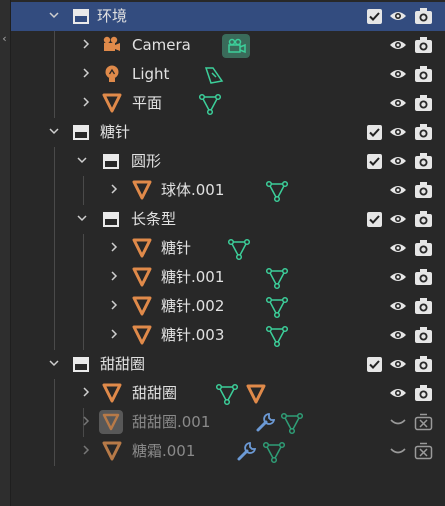  What do you see at coordinates (228, 335) in the screenshot?
I see `outliner-row-sprinkle-003: 糖针.003` at bounding box center [228, 335].